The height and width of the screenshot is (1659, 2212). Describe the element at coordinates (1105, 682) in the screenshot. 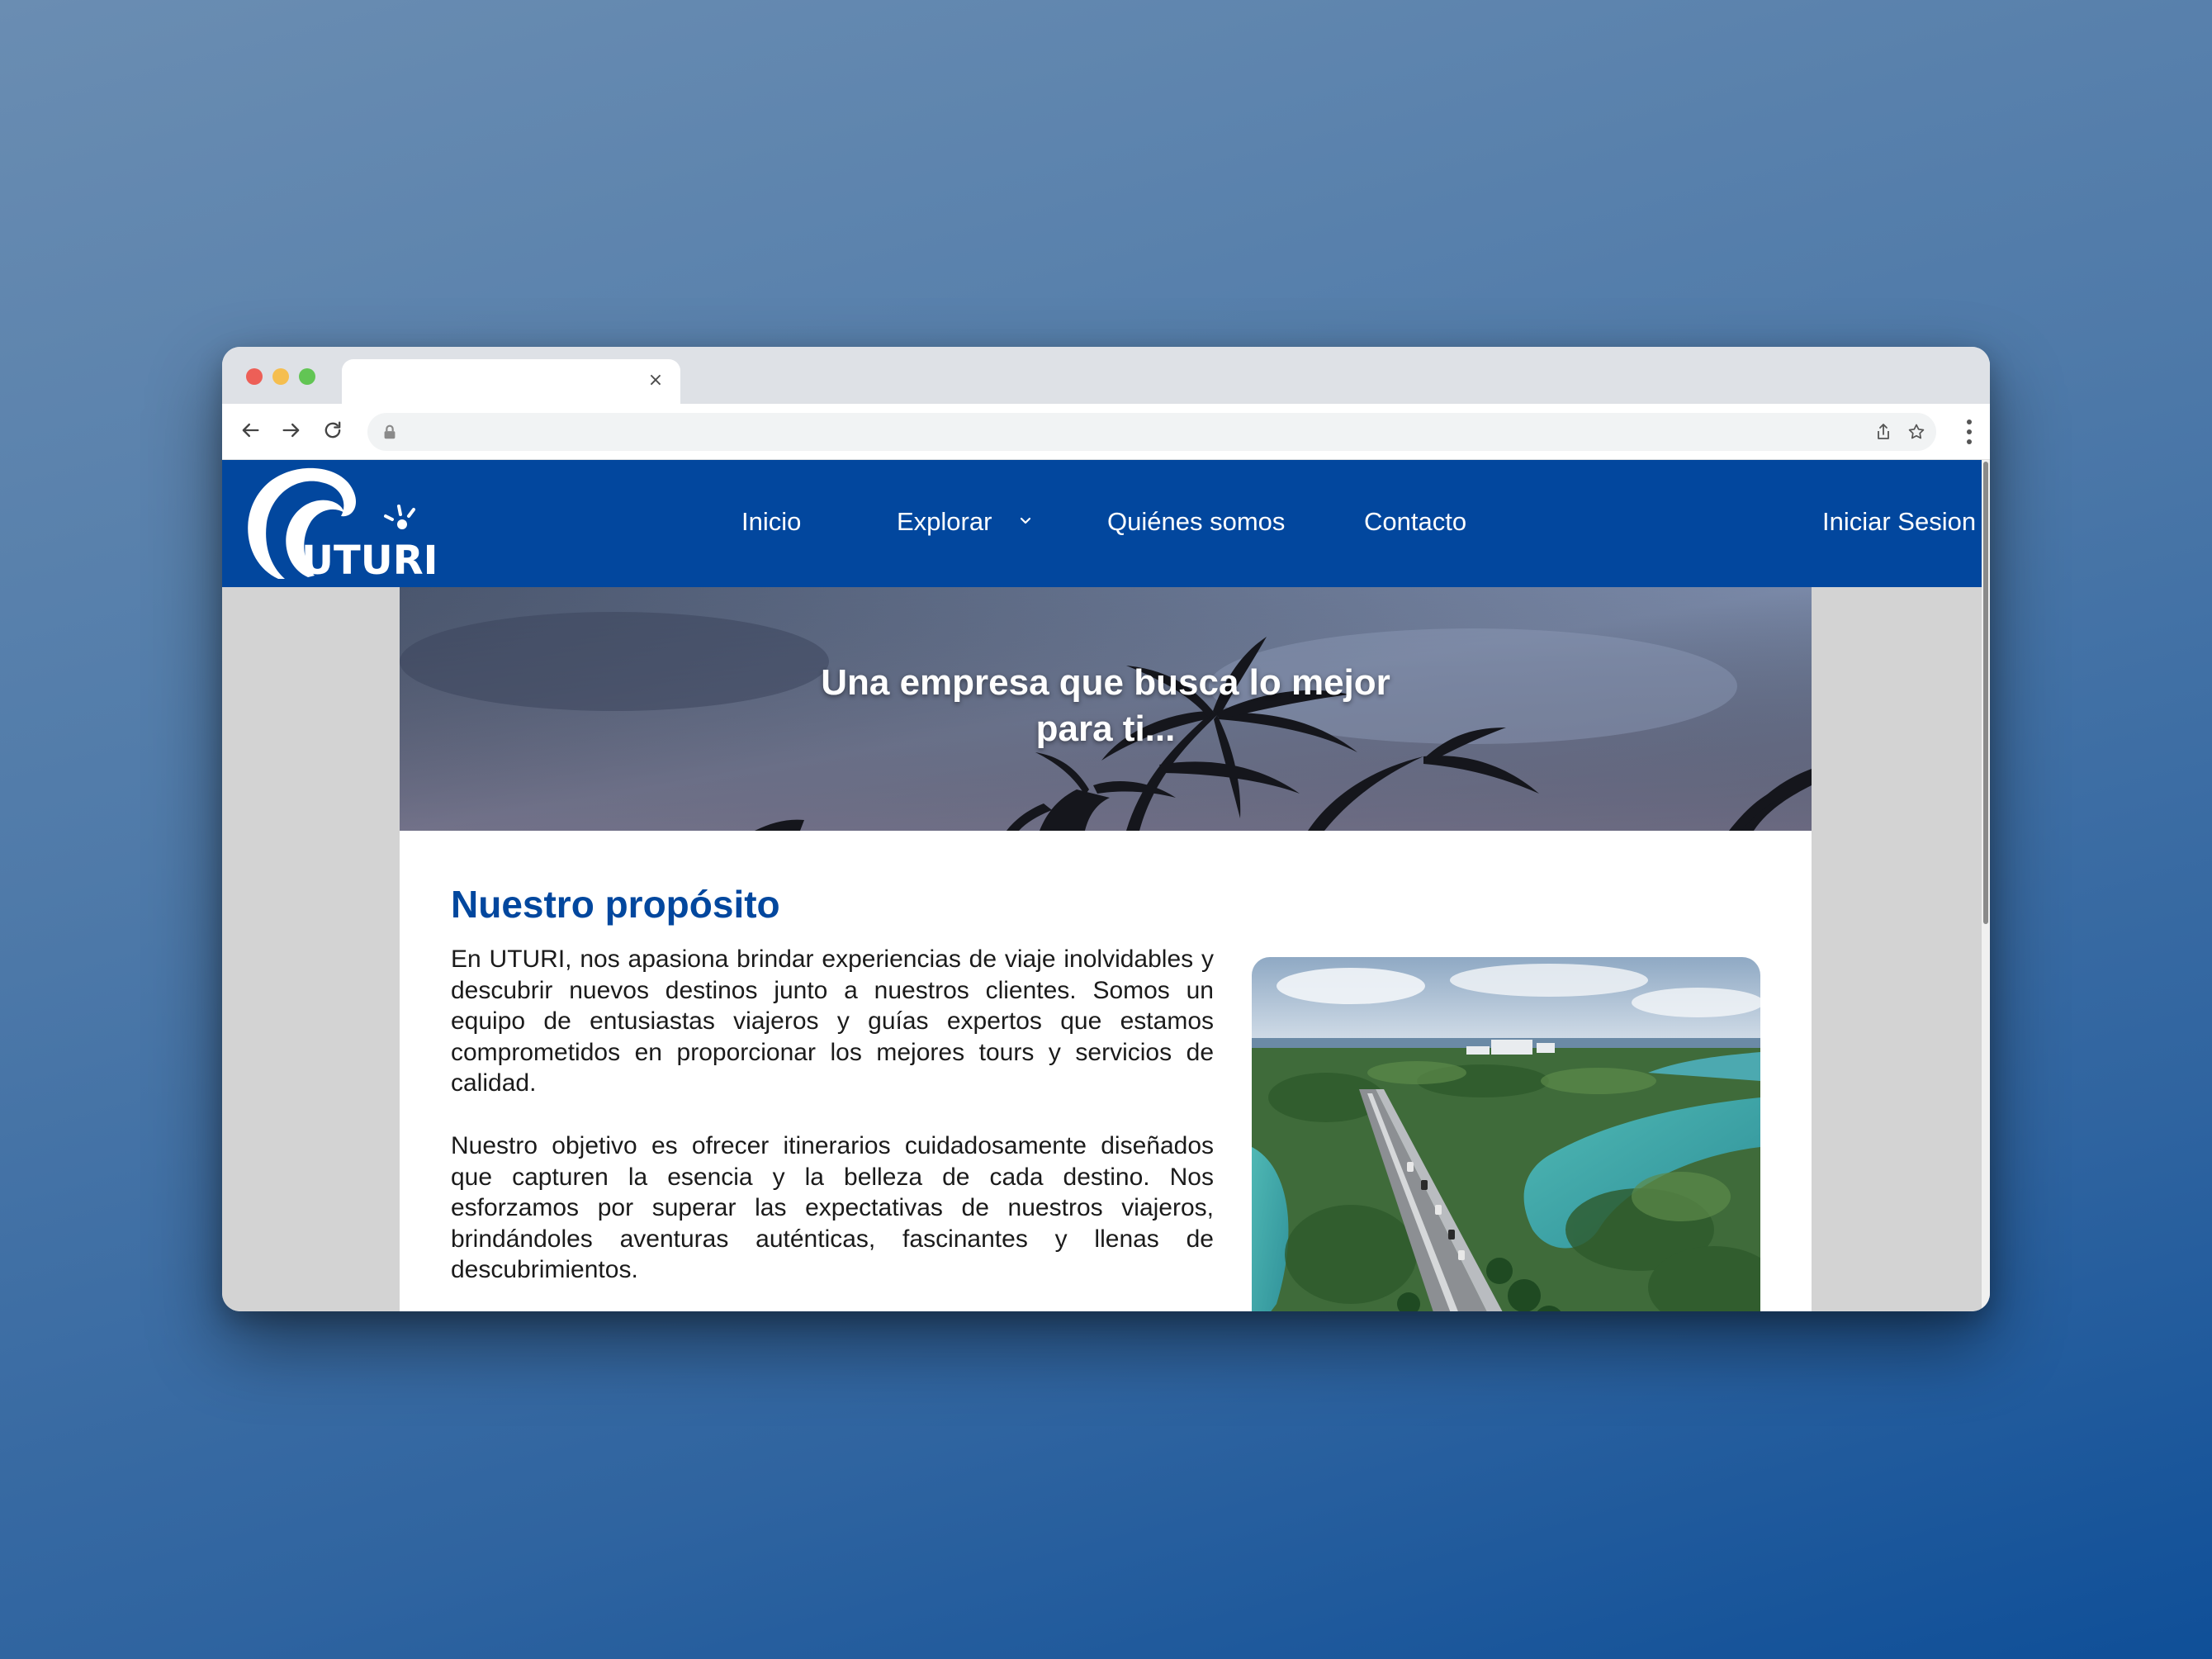

I see `hero-title-line-1: Una empresa que busca lo mejor` at that location.